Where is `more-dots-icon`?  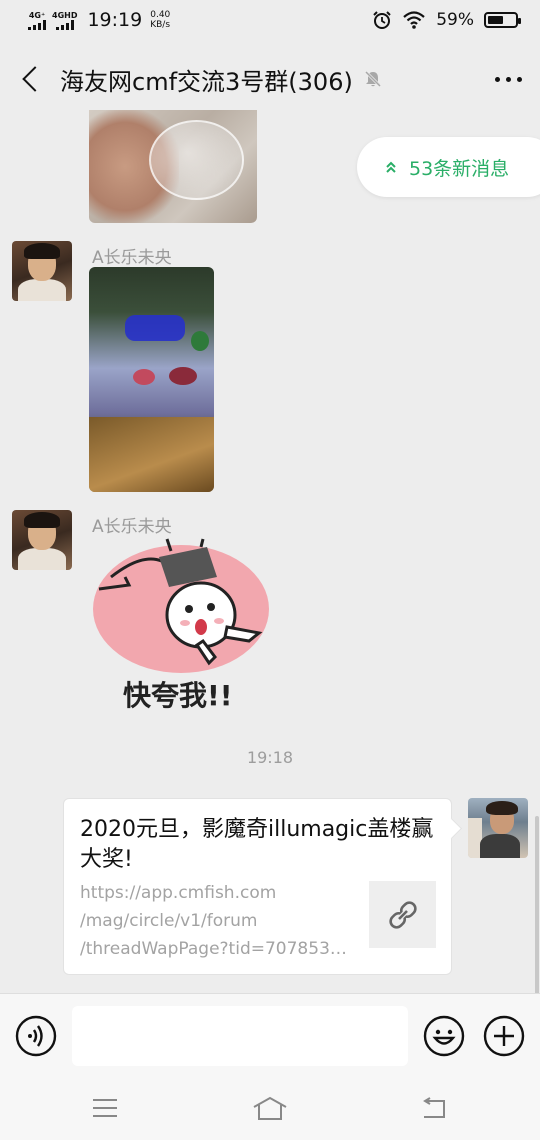 more-dots-icon is located at coordinates (508, 79).